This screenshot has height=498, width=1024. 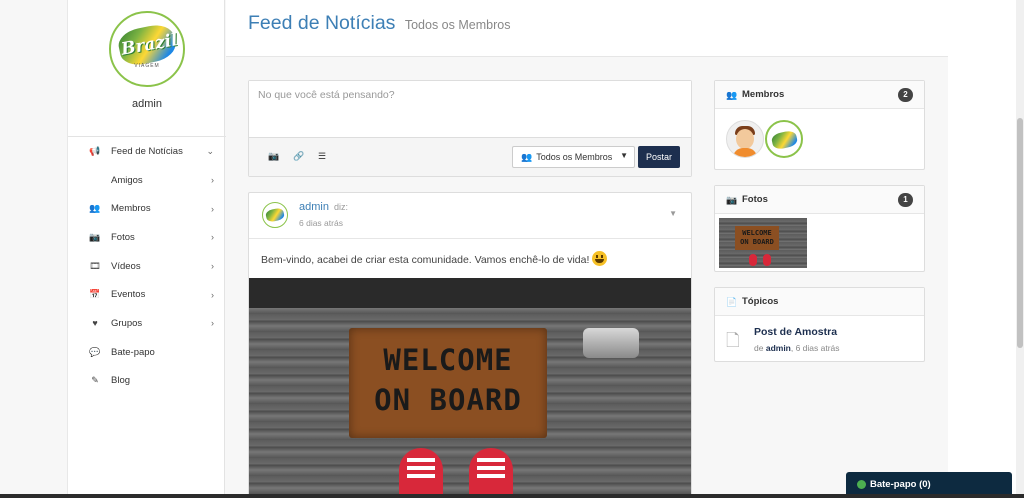 I want to click on calendar-icon: 📅, so click(x=95, y=294).